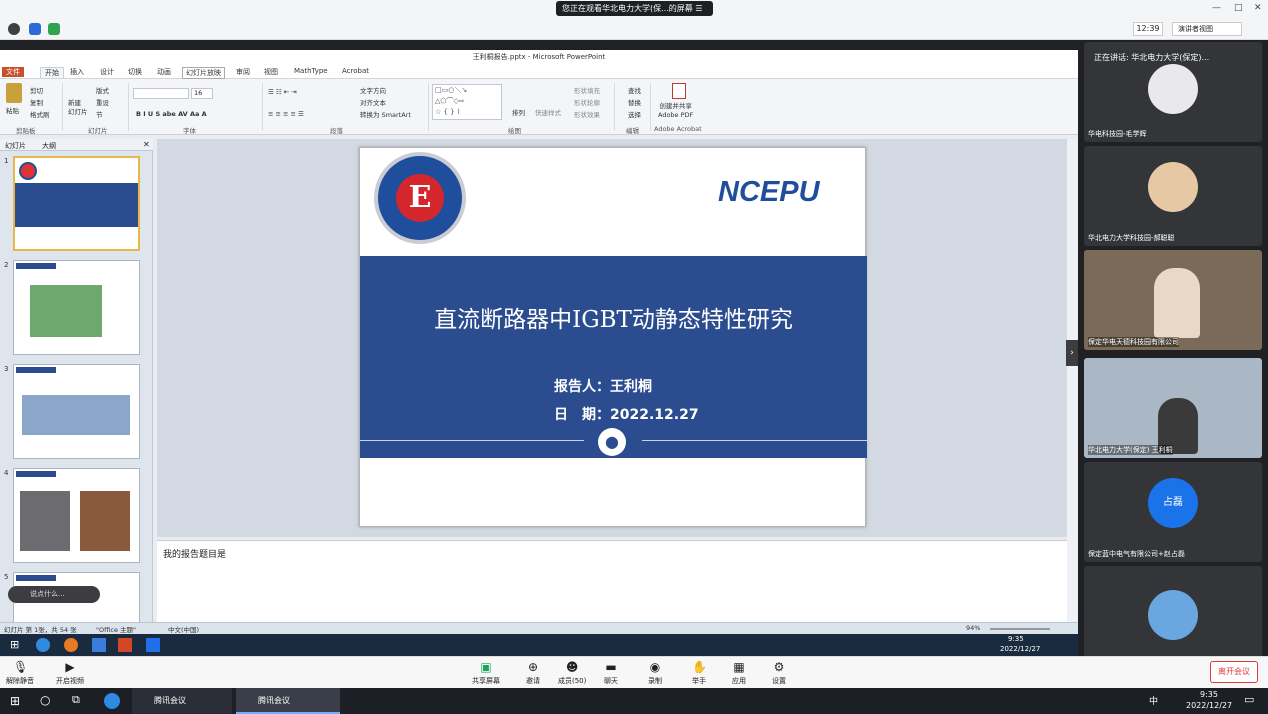  What do you see at coordinates (1153, 700) in the screenshot?
I see `ime-indicator: 中` at bounding box center [1153, 700].